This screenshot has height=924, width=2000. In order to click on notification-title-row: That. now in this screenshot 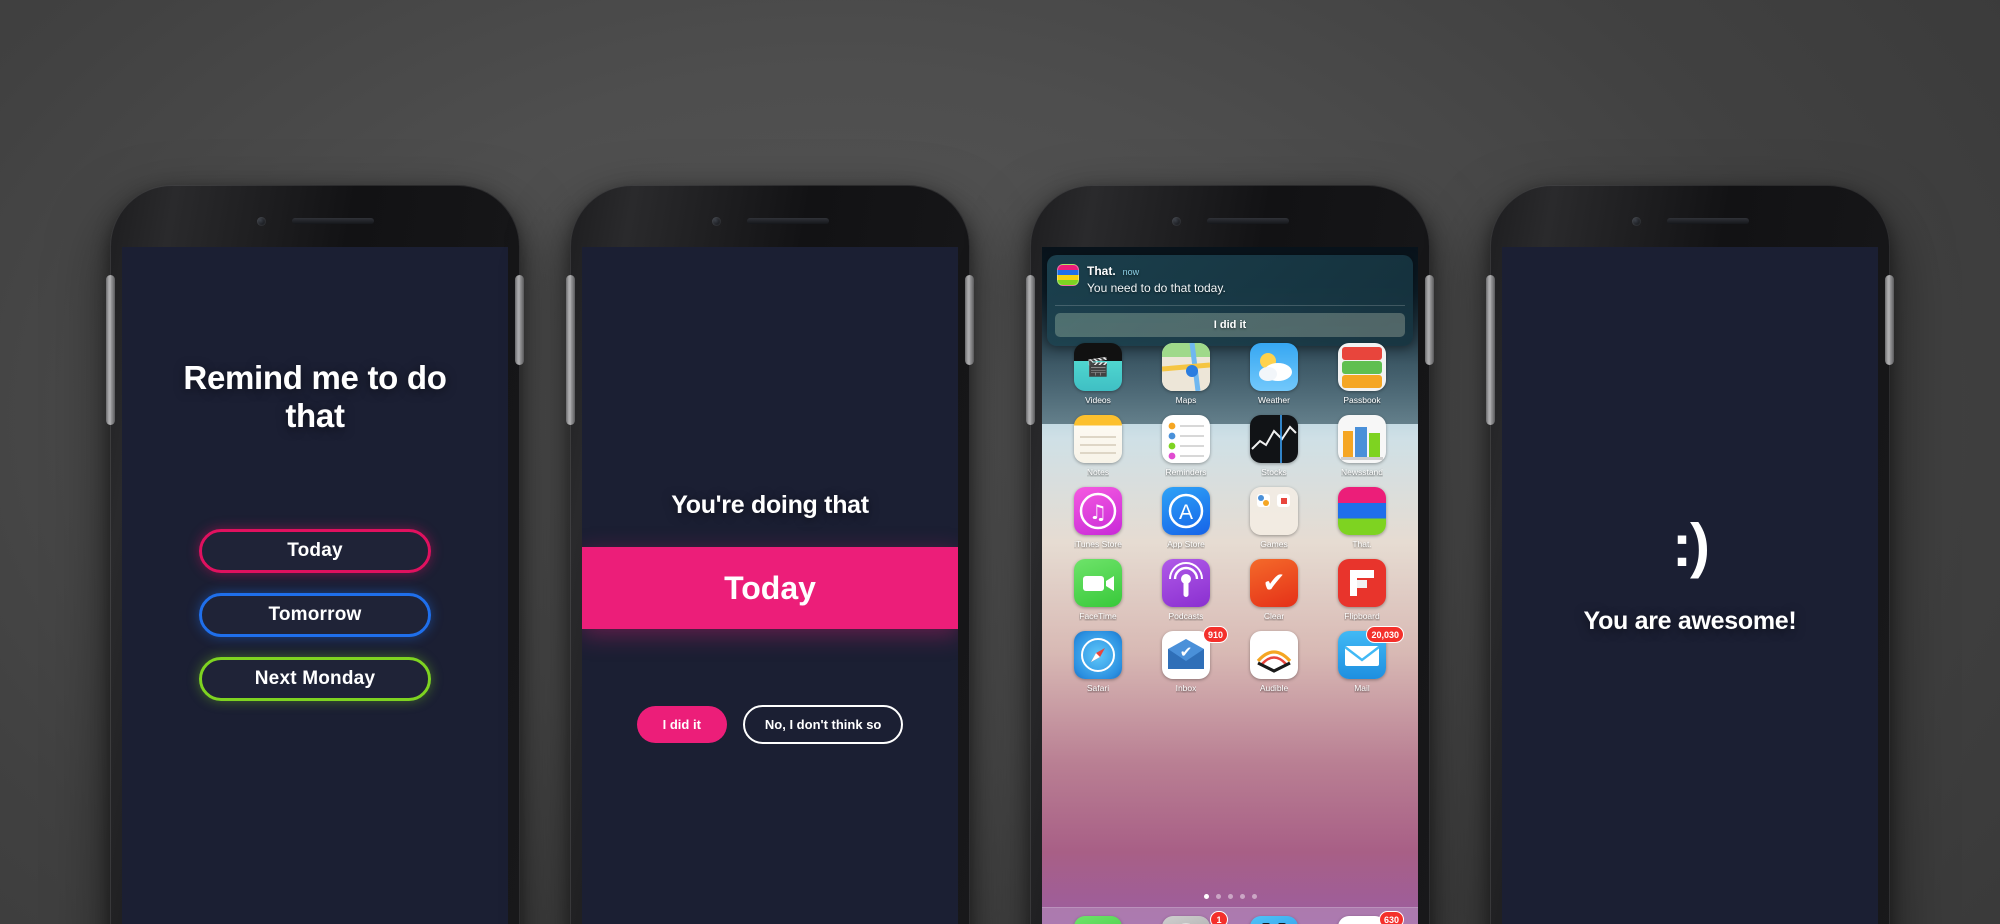, I will do `click(1245, 271)`.